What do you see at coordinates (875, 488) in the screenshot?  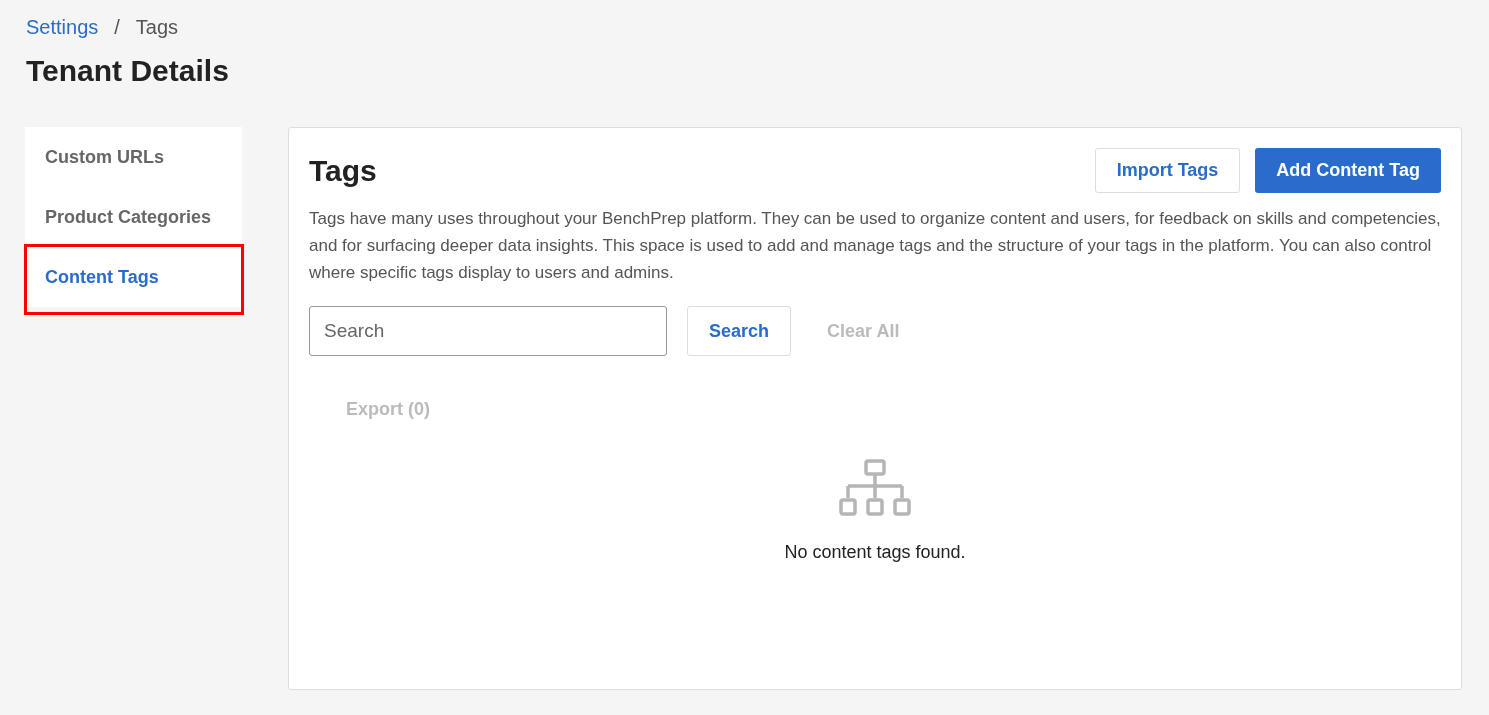 I see `hierarchy-icon` at bounding box center [875, 488].